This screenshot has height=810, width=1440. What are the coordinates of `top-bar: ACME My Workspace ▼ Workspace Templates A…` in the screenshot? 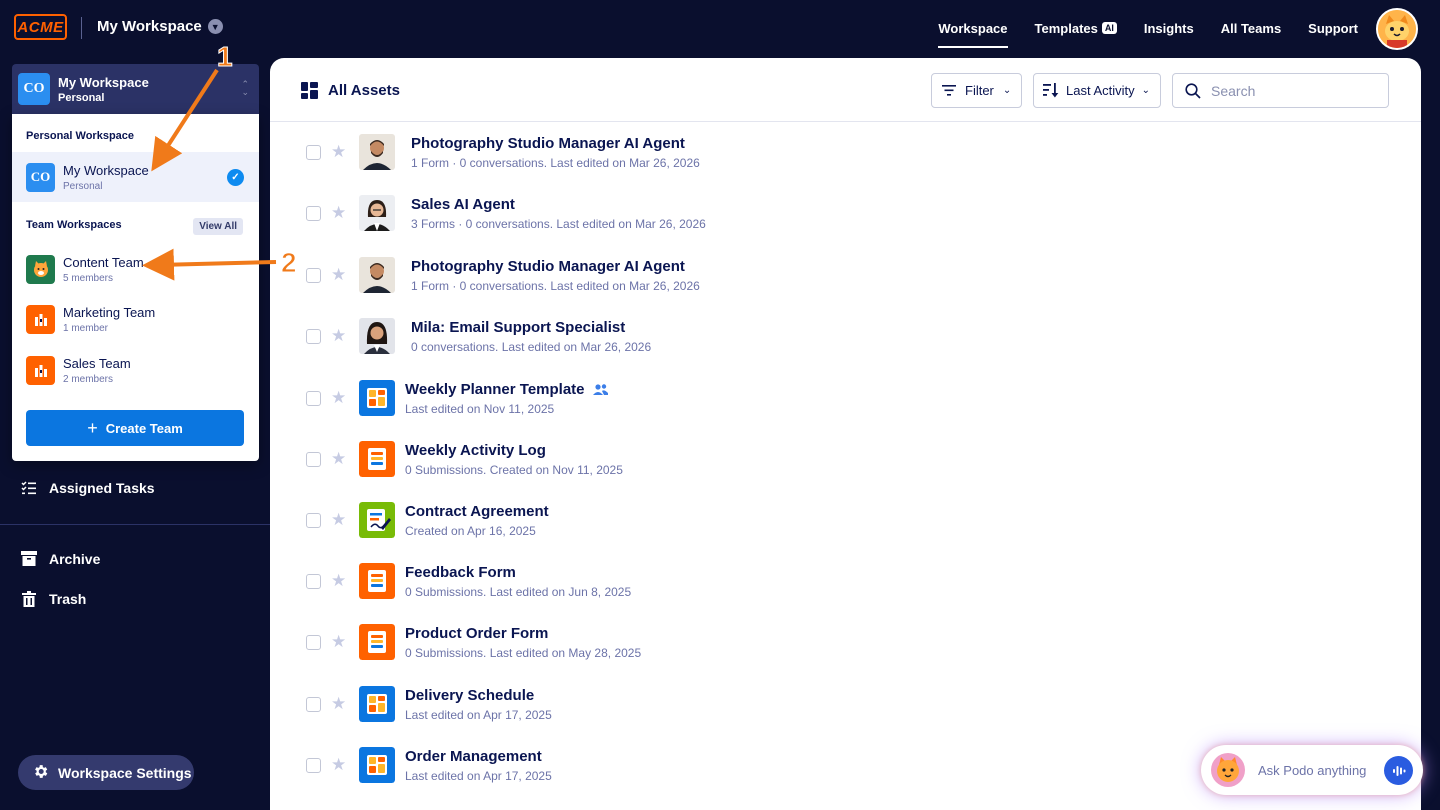 It's located at (720, 28).